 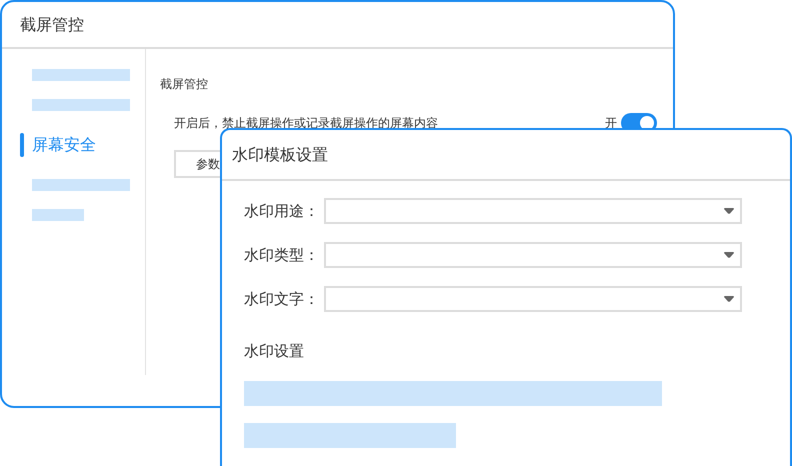 What do you see at coordinates (611, 123) in the screenshot?
I see `toggle-state-label: 开` at bounding box center [611, 123].